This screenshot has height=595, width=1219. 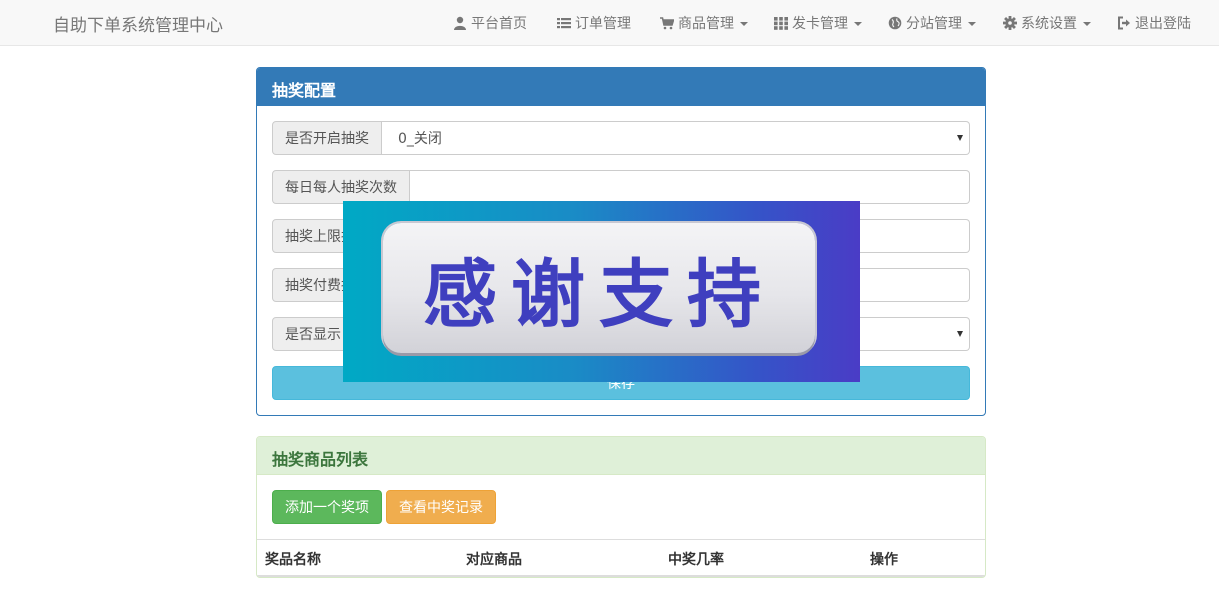 I want to click on column-header: 奖品名称, so click(x=293, y=560).